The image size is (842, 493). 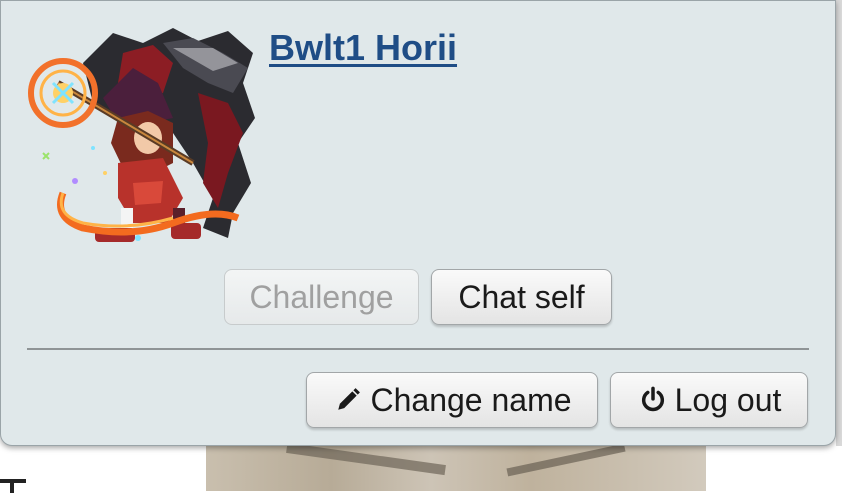 I want to click on avatar, so click(x=141, y=139).